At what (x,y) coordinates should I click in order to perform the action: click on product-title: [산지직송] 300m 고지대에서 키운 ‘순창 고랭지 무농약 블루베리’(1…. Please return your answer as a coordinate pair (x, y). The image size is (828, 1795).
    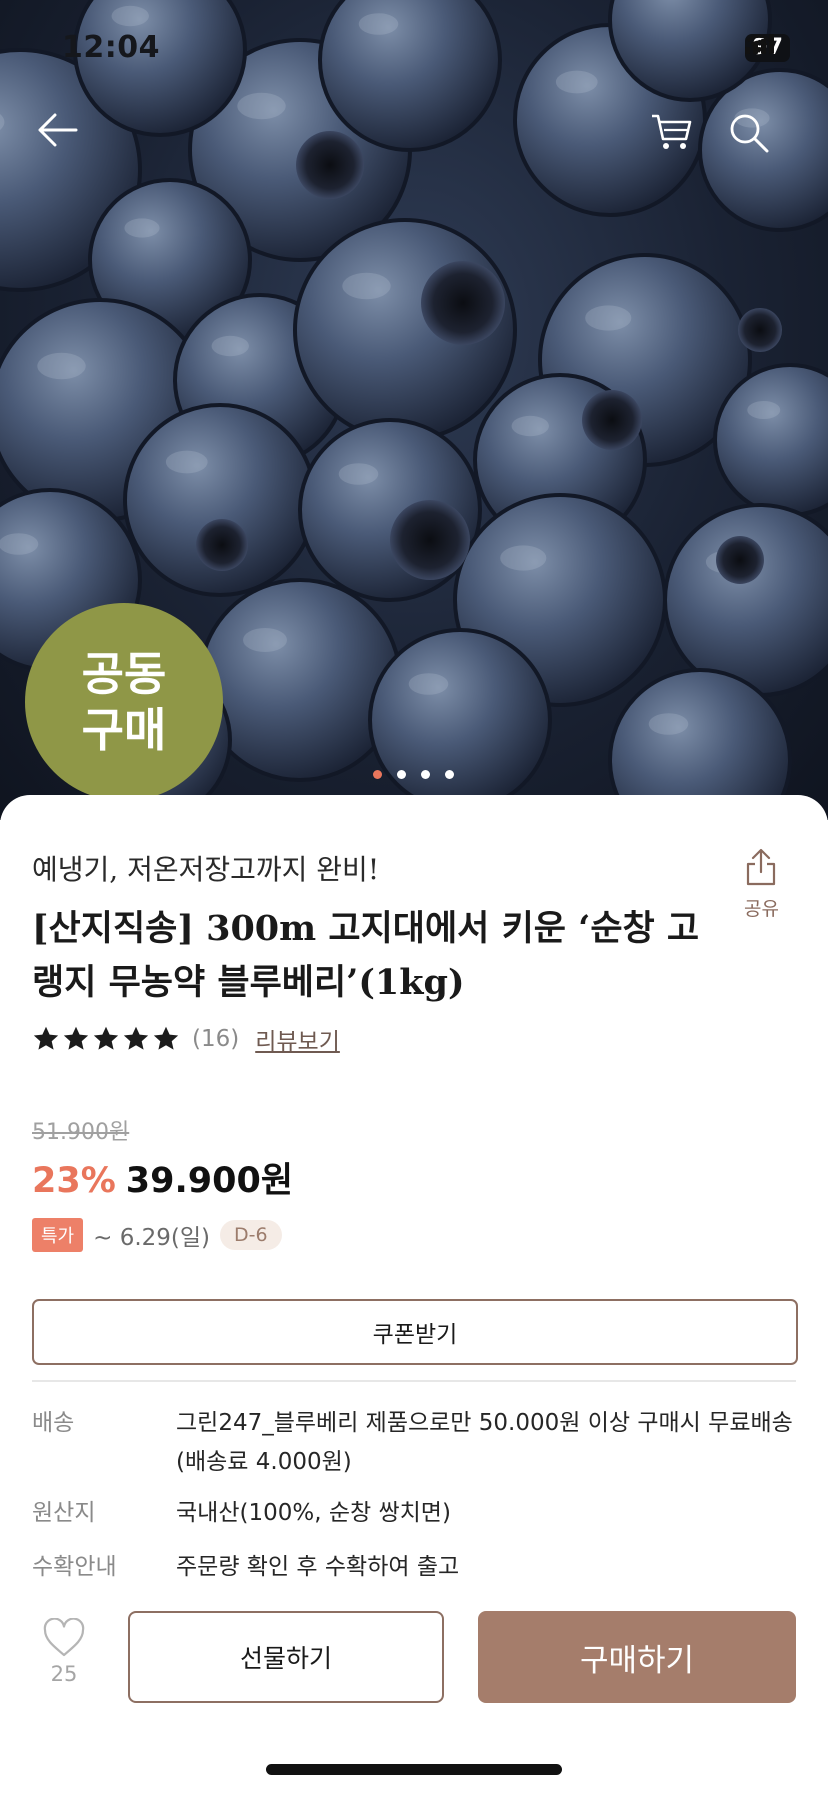
    Looking at the image, I should click on (366, 955).